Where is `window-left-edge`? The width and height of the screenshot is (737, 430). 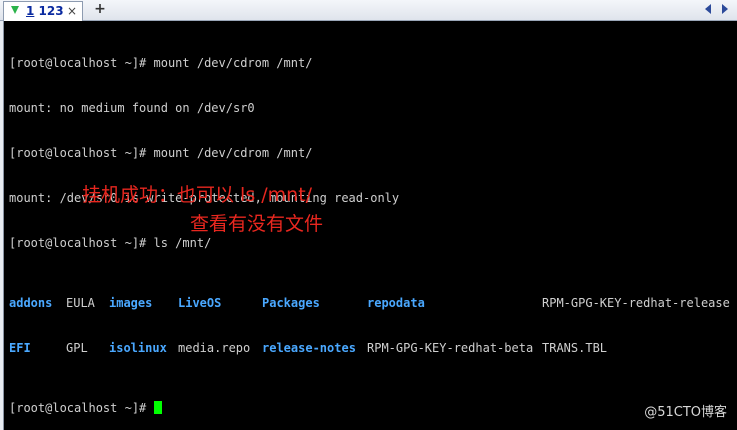
window-left-edge is located at coordinates (2, 225).